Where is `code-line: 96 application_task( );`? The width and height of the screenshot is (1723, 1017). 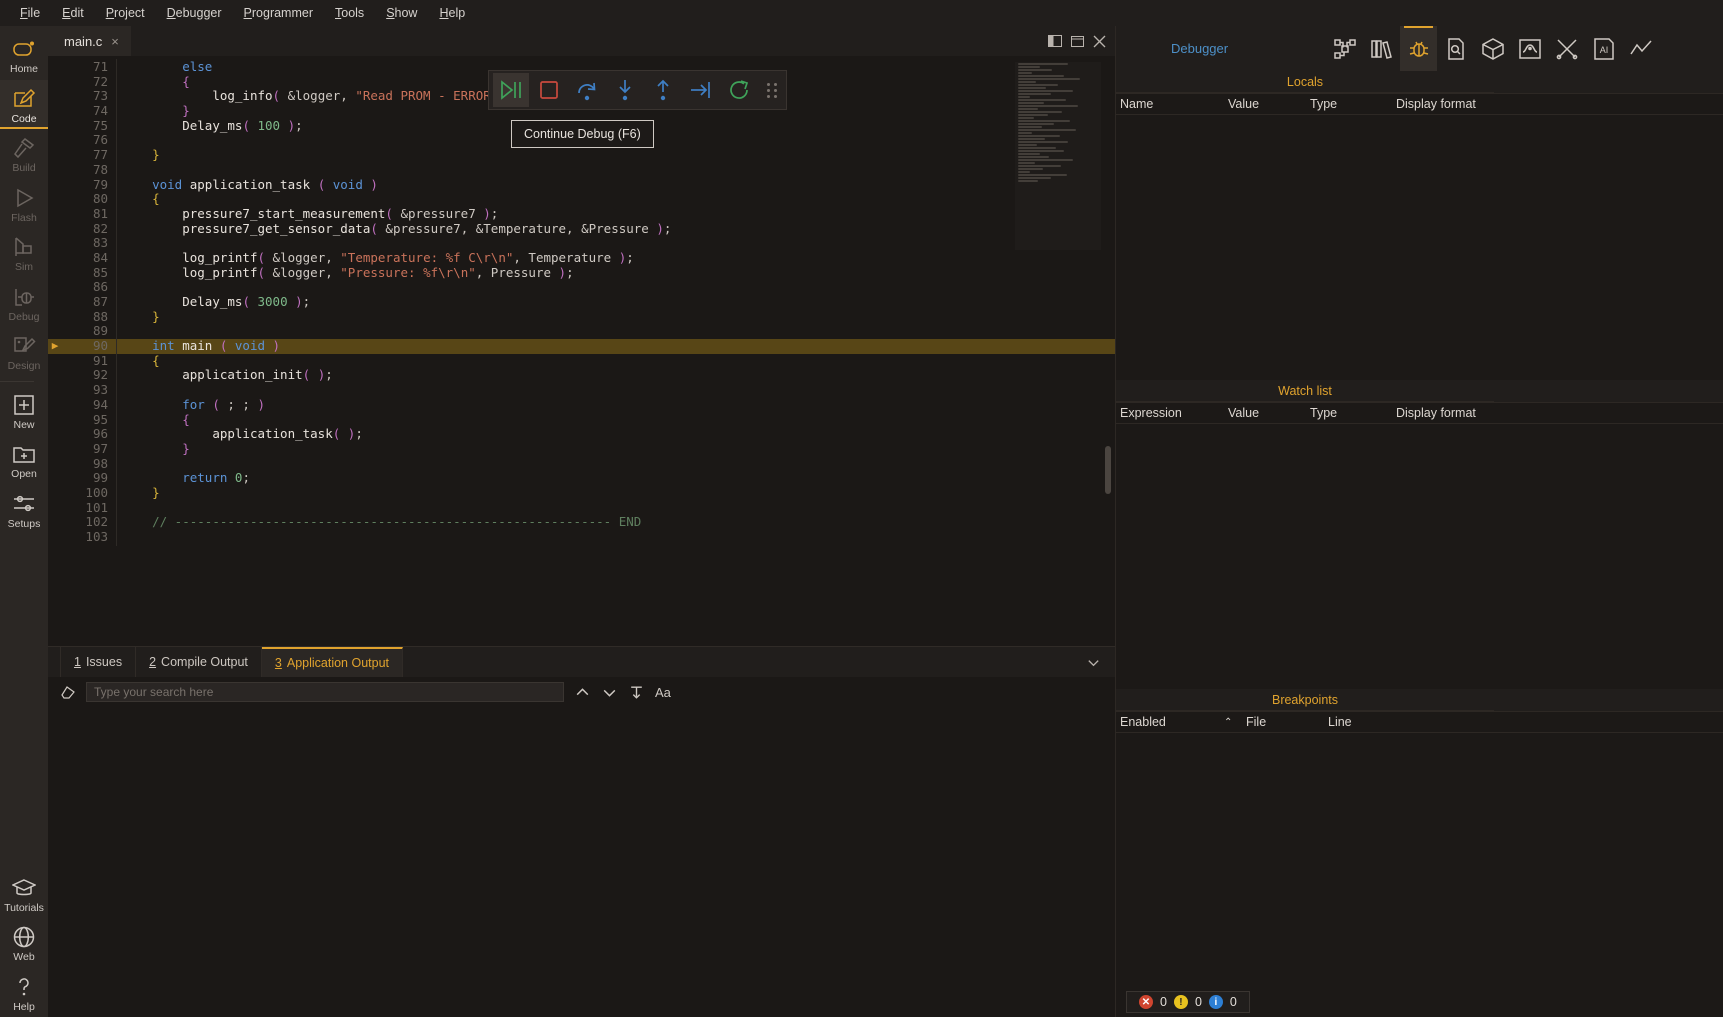 code-line: 96 application_task( ); is located at coordinates (581, 434).